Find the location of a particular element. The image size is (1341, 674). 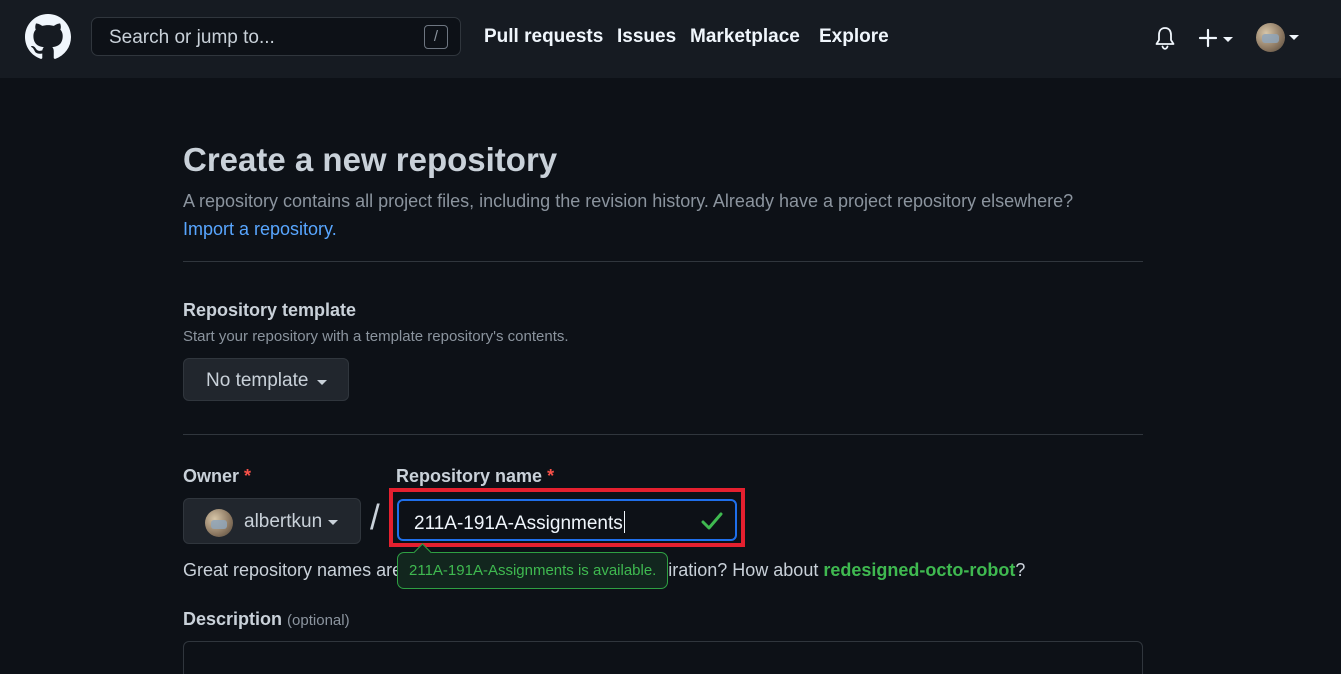

description-label: Description (optional) is located at coordinates (266, 619).